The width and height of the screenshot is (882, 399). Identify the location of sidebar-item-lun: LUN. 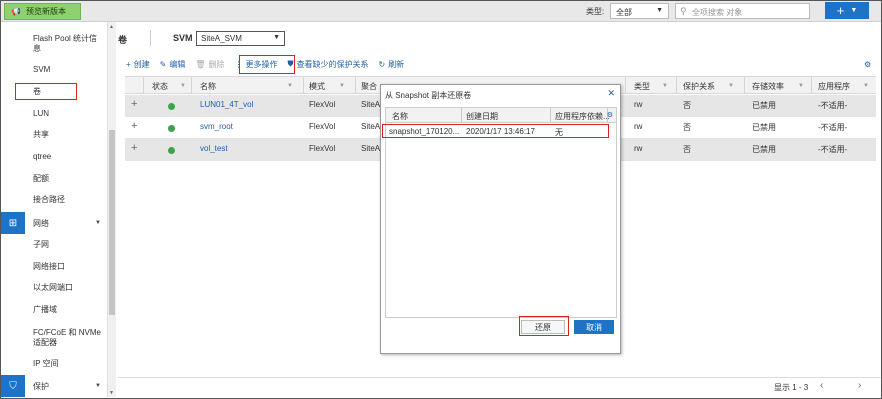
(41, 114).